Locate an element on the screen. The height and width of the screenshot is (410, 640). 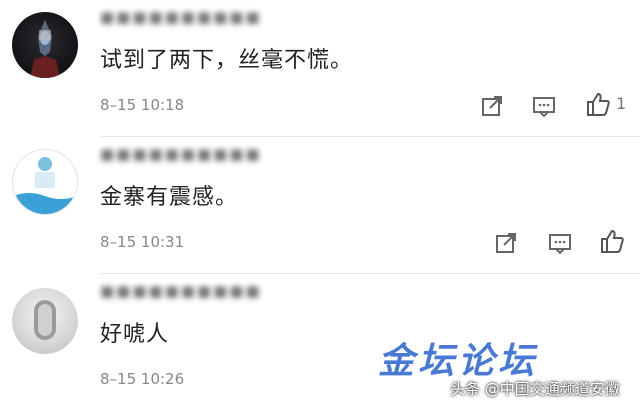
watermark-logo: 金坛论坛 is located at coordinates (458, 361).